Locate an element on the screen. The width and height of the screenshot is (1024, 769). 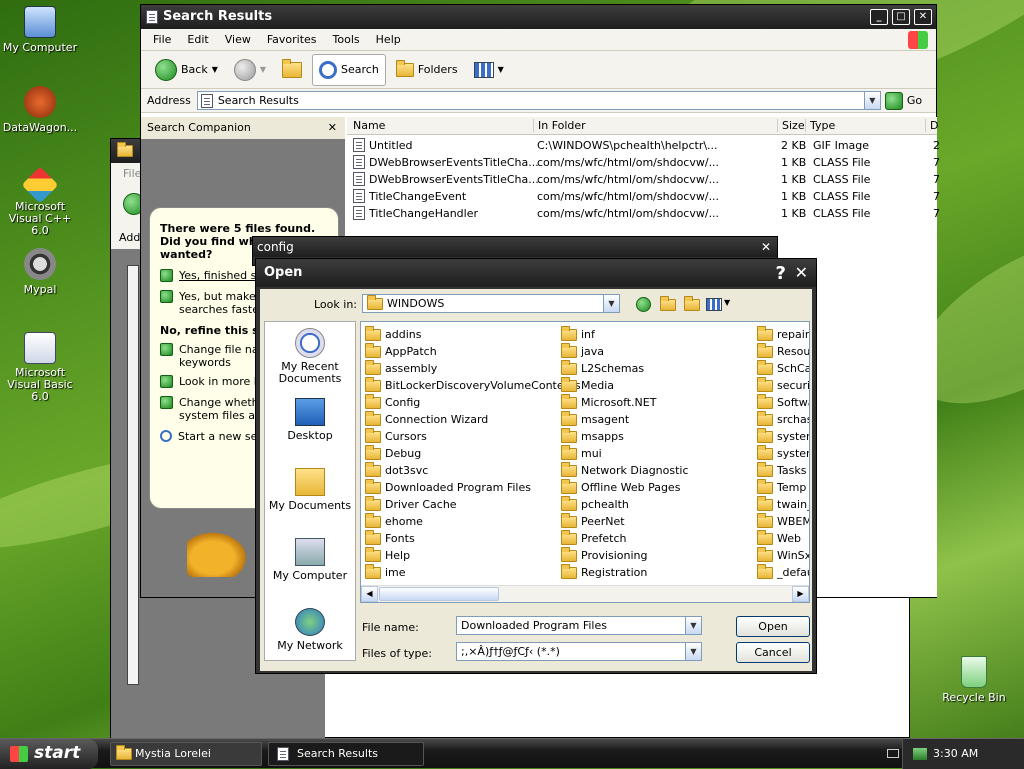
scroll-left-button: ◀ is located at coordinates (369, 594).